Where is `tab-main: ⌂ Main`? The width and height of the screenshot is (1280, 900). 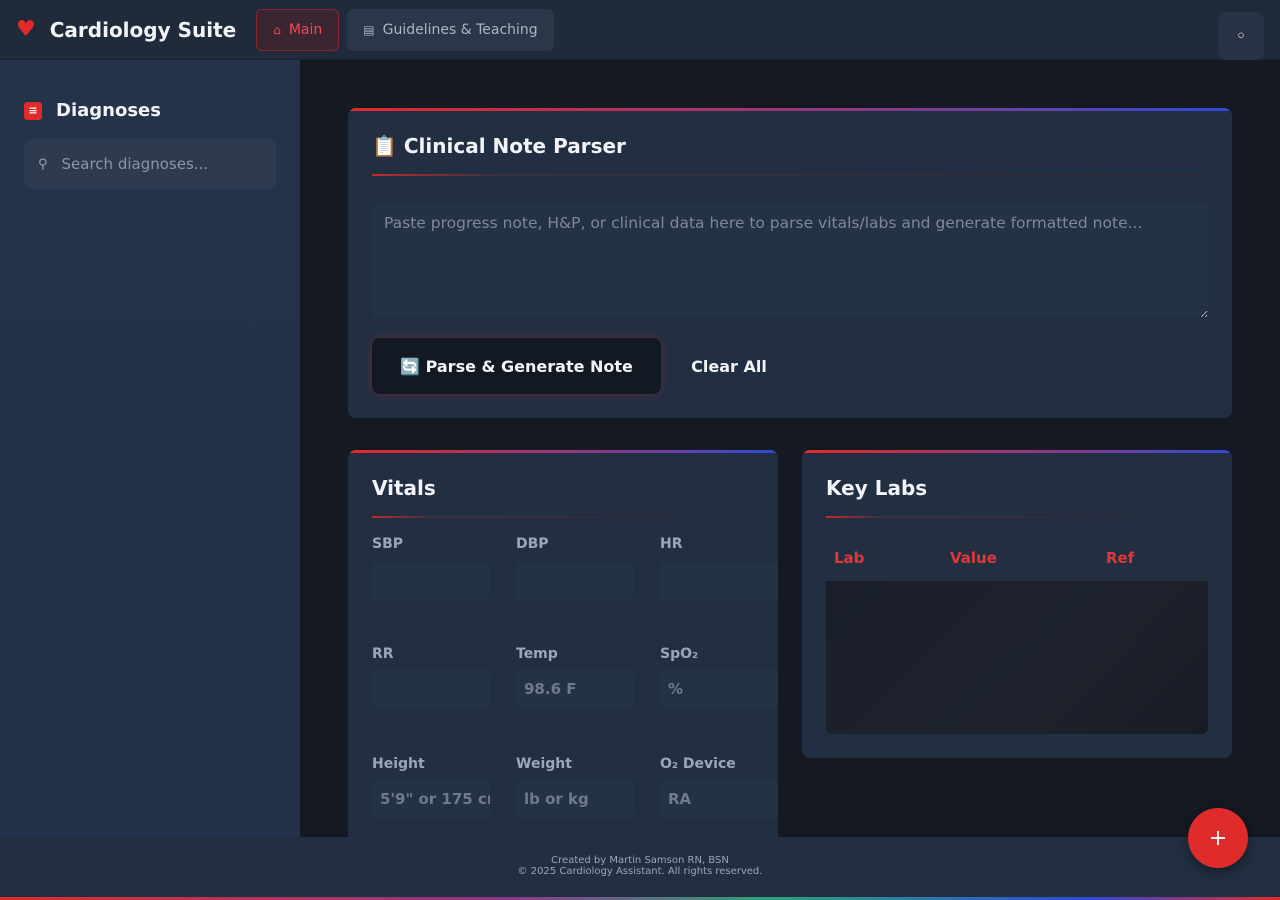
tab-main: ⌂ Main is located at coordinates (298, 29).